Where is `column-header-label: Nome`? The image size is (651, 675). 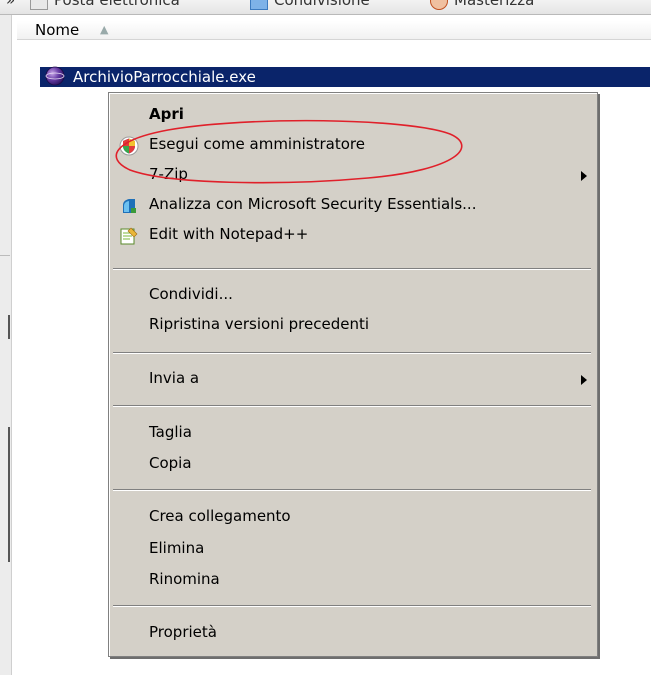 column-header-label: Nome is located at coordinates (57, 30).